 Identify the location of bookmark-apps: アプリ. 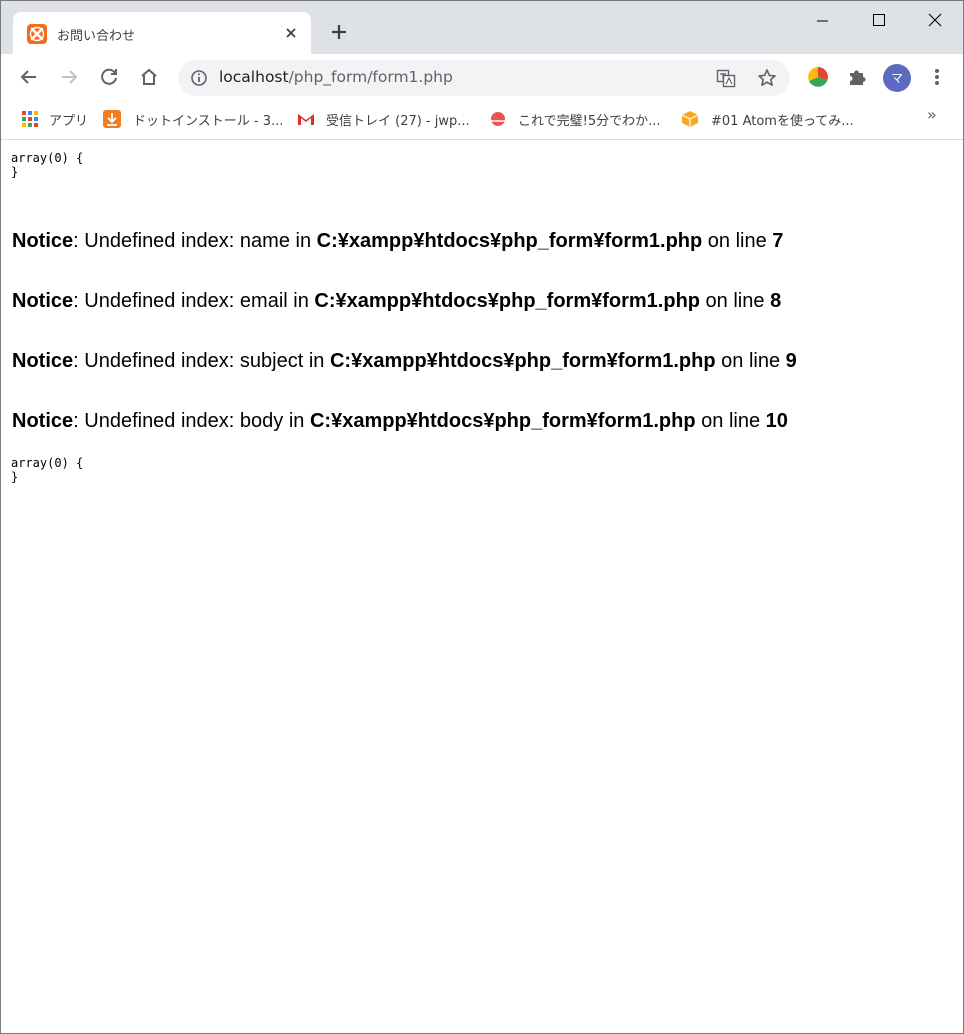
(55, 119).